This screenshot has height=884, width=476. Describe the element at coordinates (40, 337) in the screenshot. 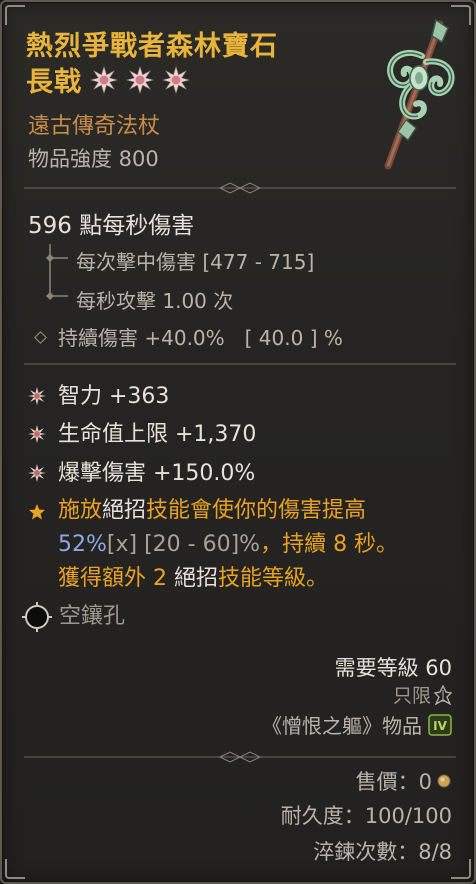

I see `bullet-diamond-icon` at that location.